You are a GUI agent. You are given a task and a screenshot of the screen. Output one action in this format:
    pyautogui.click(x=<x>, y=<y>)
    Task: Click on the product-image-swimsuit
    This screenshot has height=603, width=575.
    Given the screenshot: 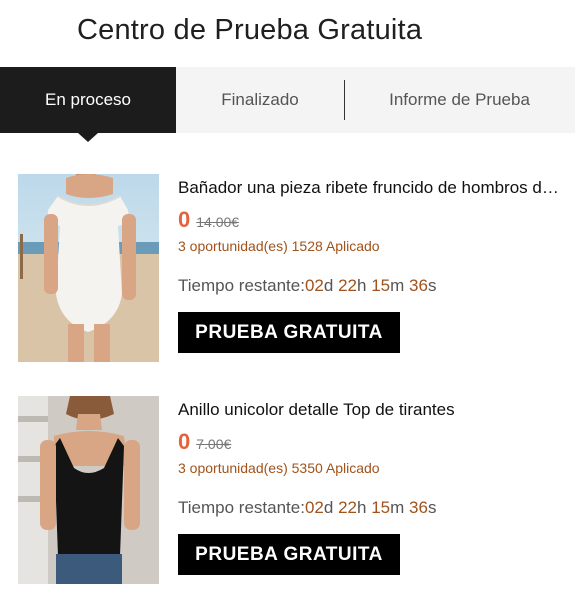 What is the action you would take?
    pyautogui.click(x=88, y=268)
    